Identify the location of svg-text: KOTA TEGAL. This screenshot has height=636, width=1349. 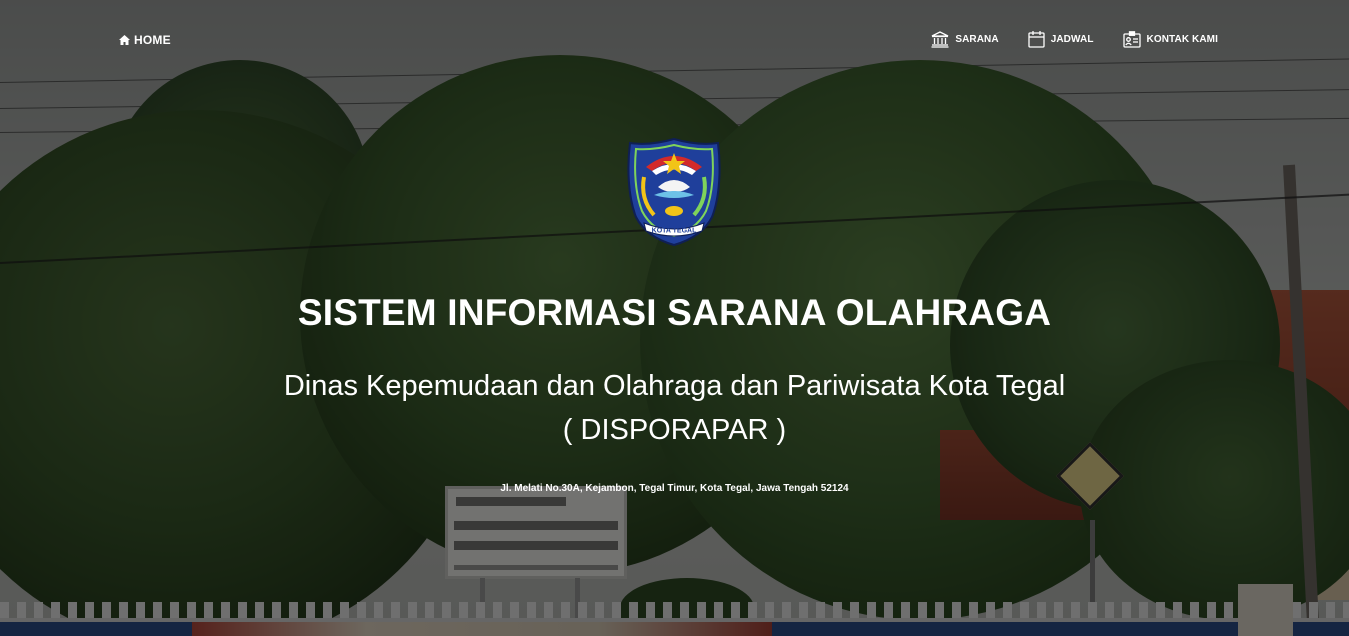
(674, 231).